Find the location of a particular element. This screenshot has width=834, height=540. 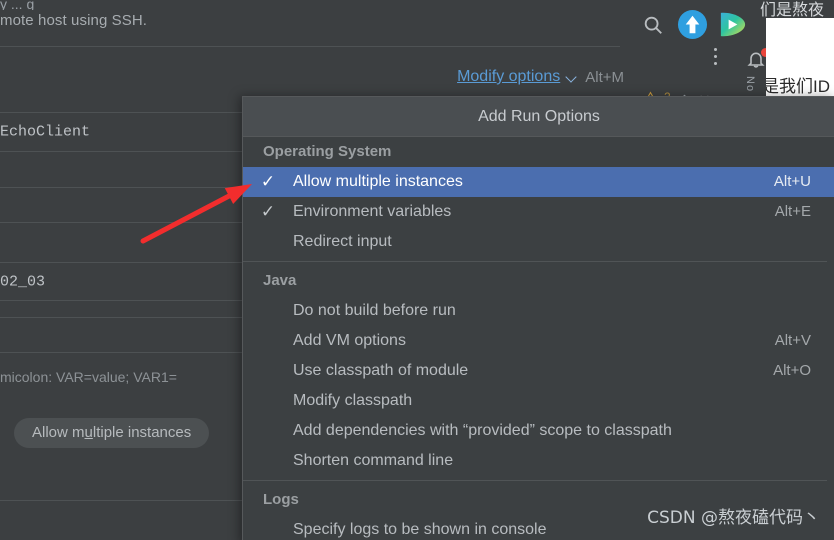

play-colored-icon is located at coordinates (732, 24).